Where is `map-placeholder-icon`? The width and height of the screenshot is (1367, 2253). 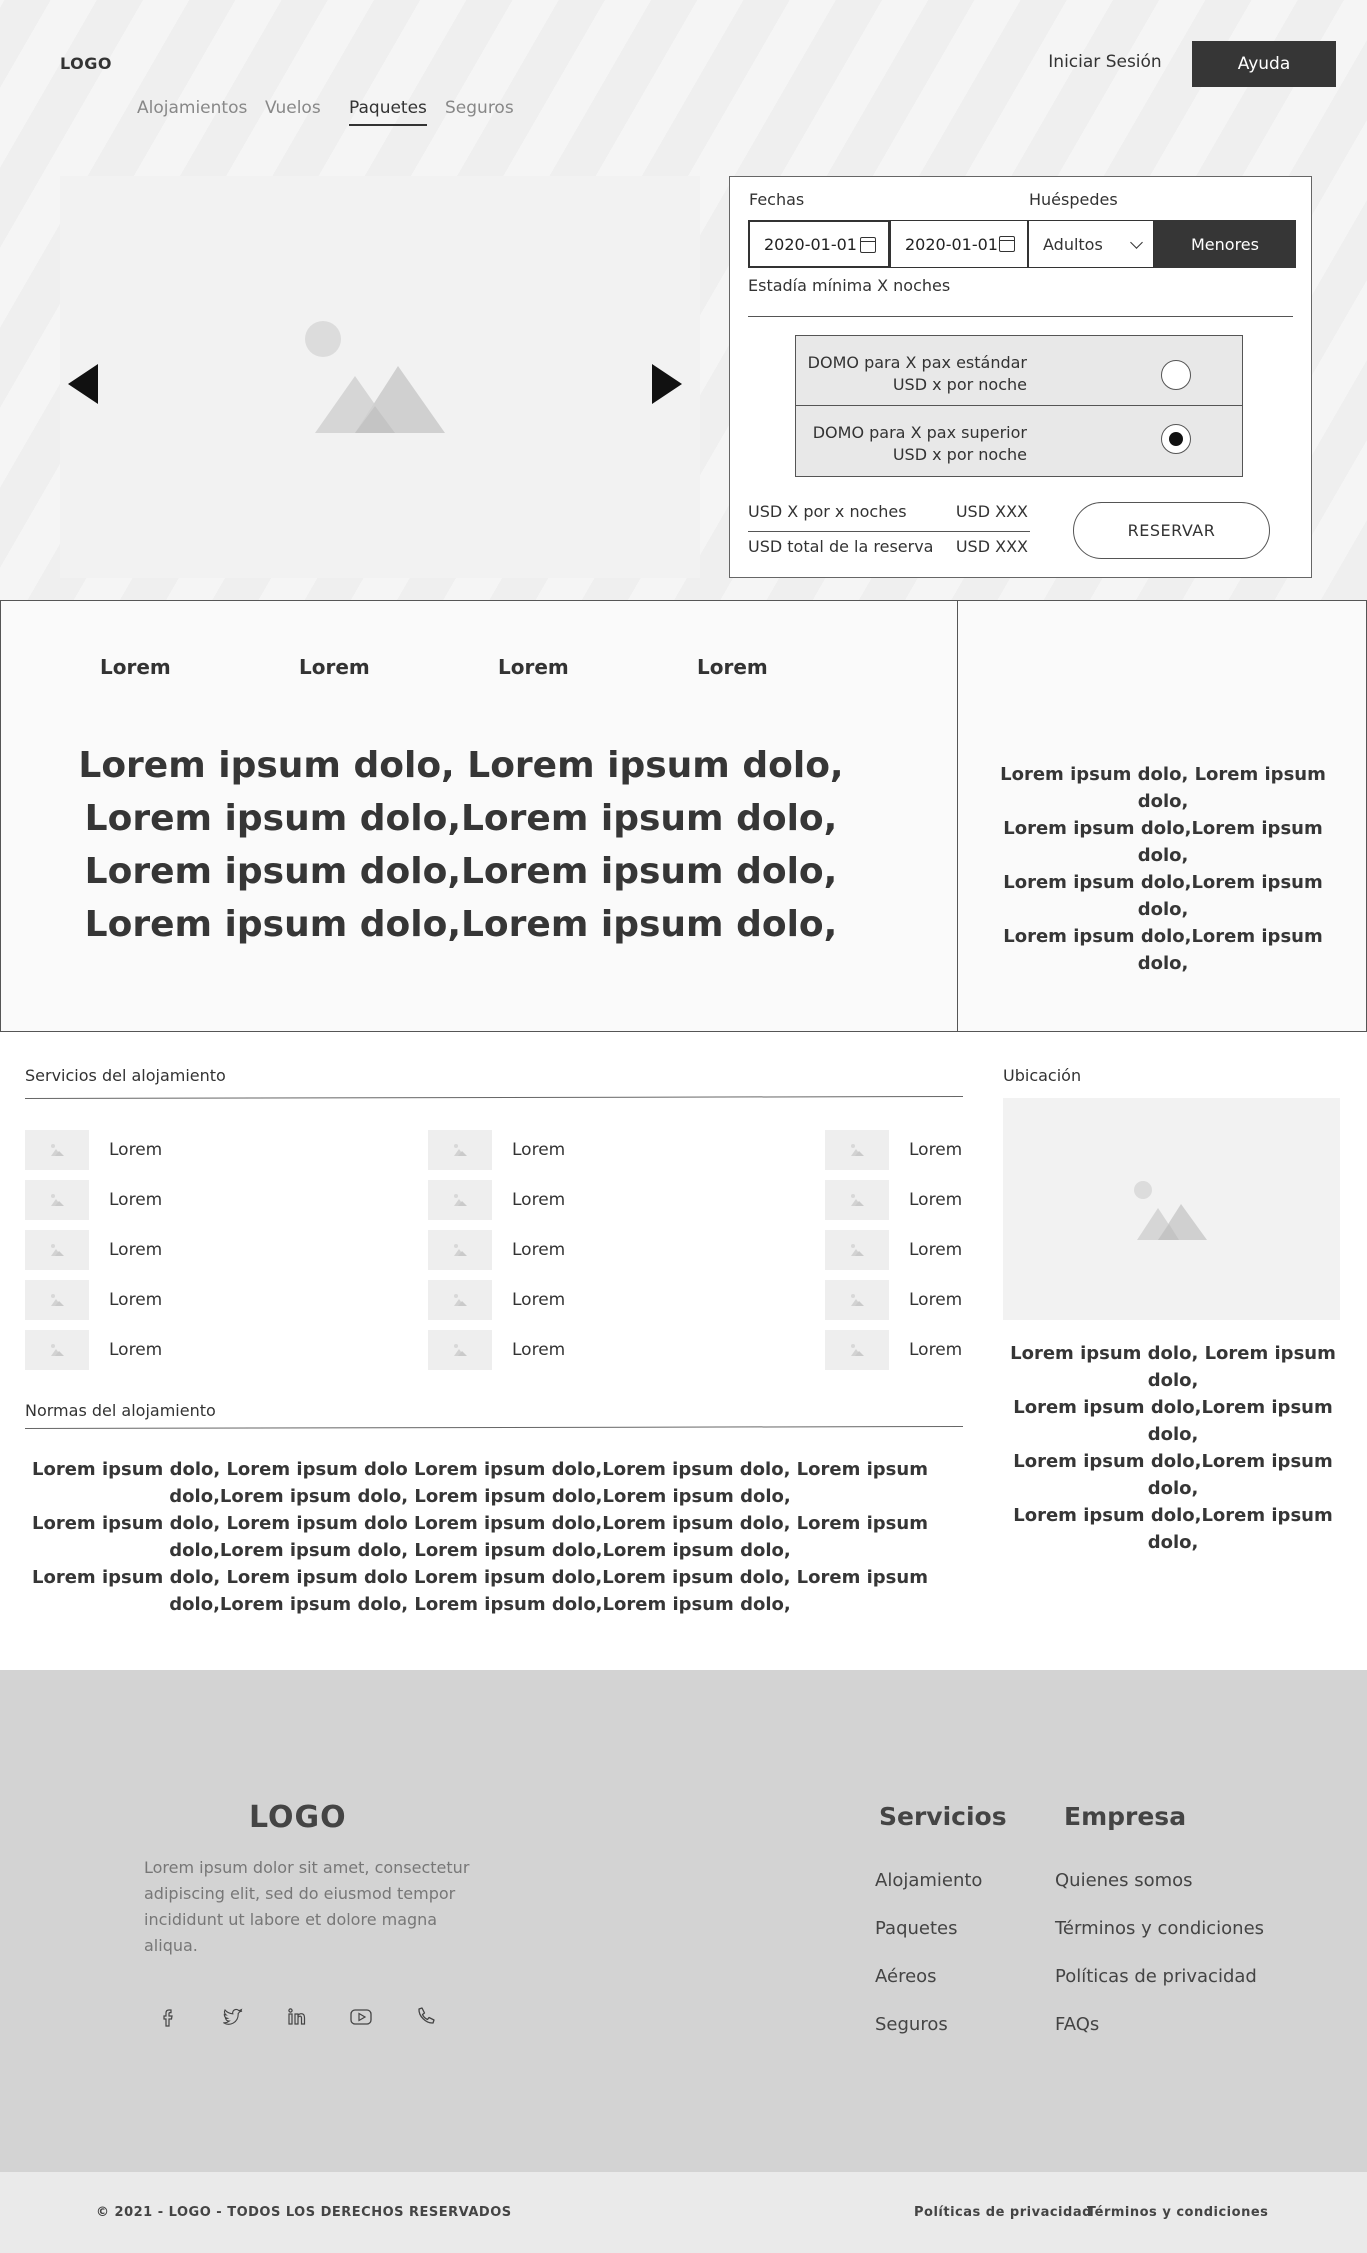
map-placeholder-icon is located at coordinates (1170, 1210).